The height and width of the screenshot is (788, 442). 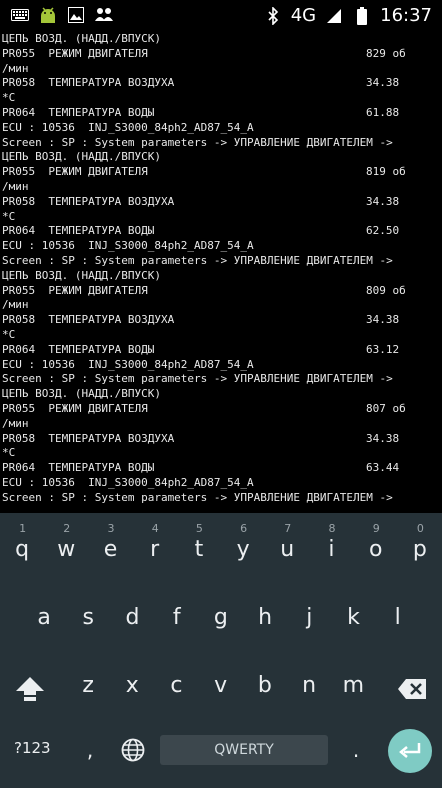 I want to click on terminal-line: PR055 РЕЖИМ ДВИГАТЕЛЯ 809 об, so click(x=221, y=291).